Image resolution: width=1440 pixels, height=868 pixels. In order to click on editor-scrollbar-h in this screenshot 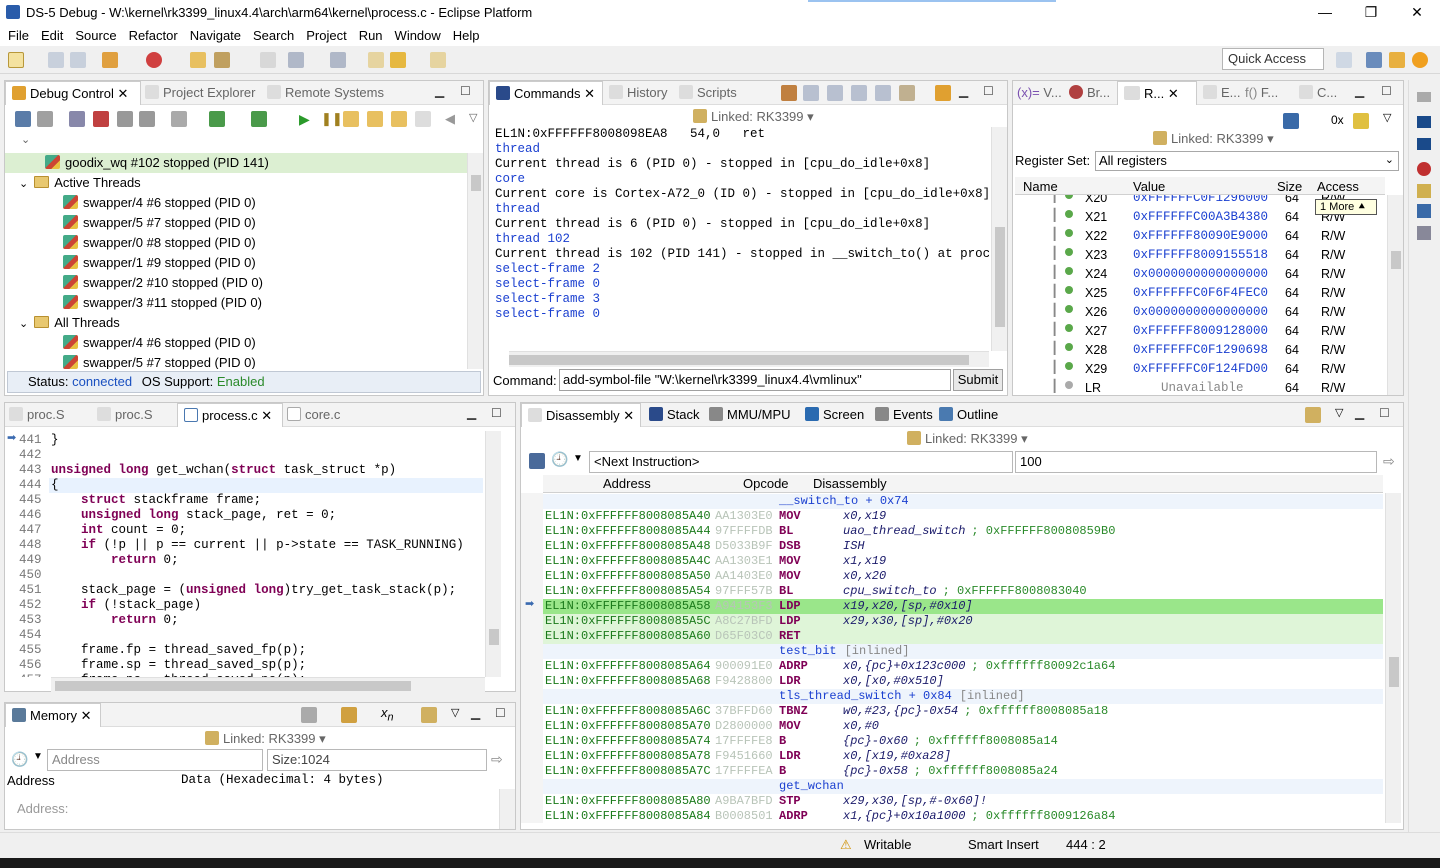, I will do `click(268, 685)`.